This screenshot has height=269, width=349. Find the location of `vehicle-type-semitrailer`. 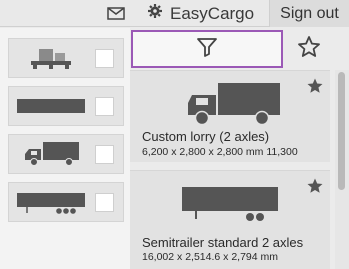

vehicle-type-semitrailer is located at coordinates (66, 202).